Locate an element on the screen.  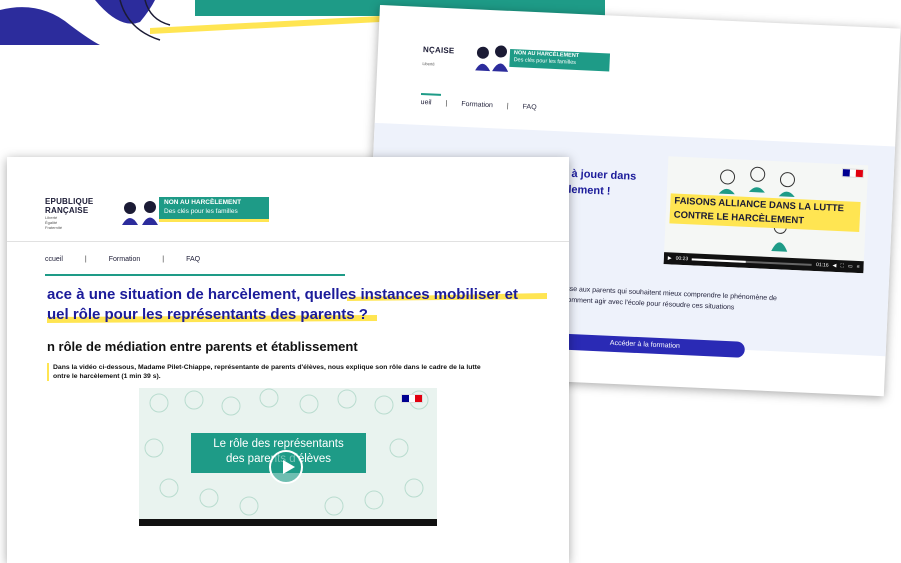
logo-line2: RANÇAISE is located at coordinates (67, 210).